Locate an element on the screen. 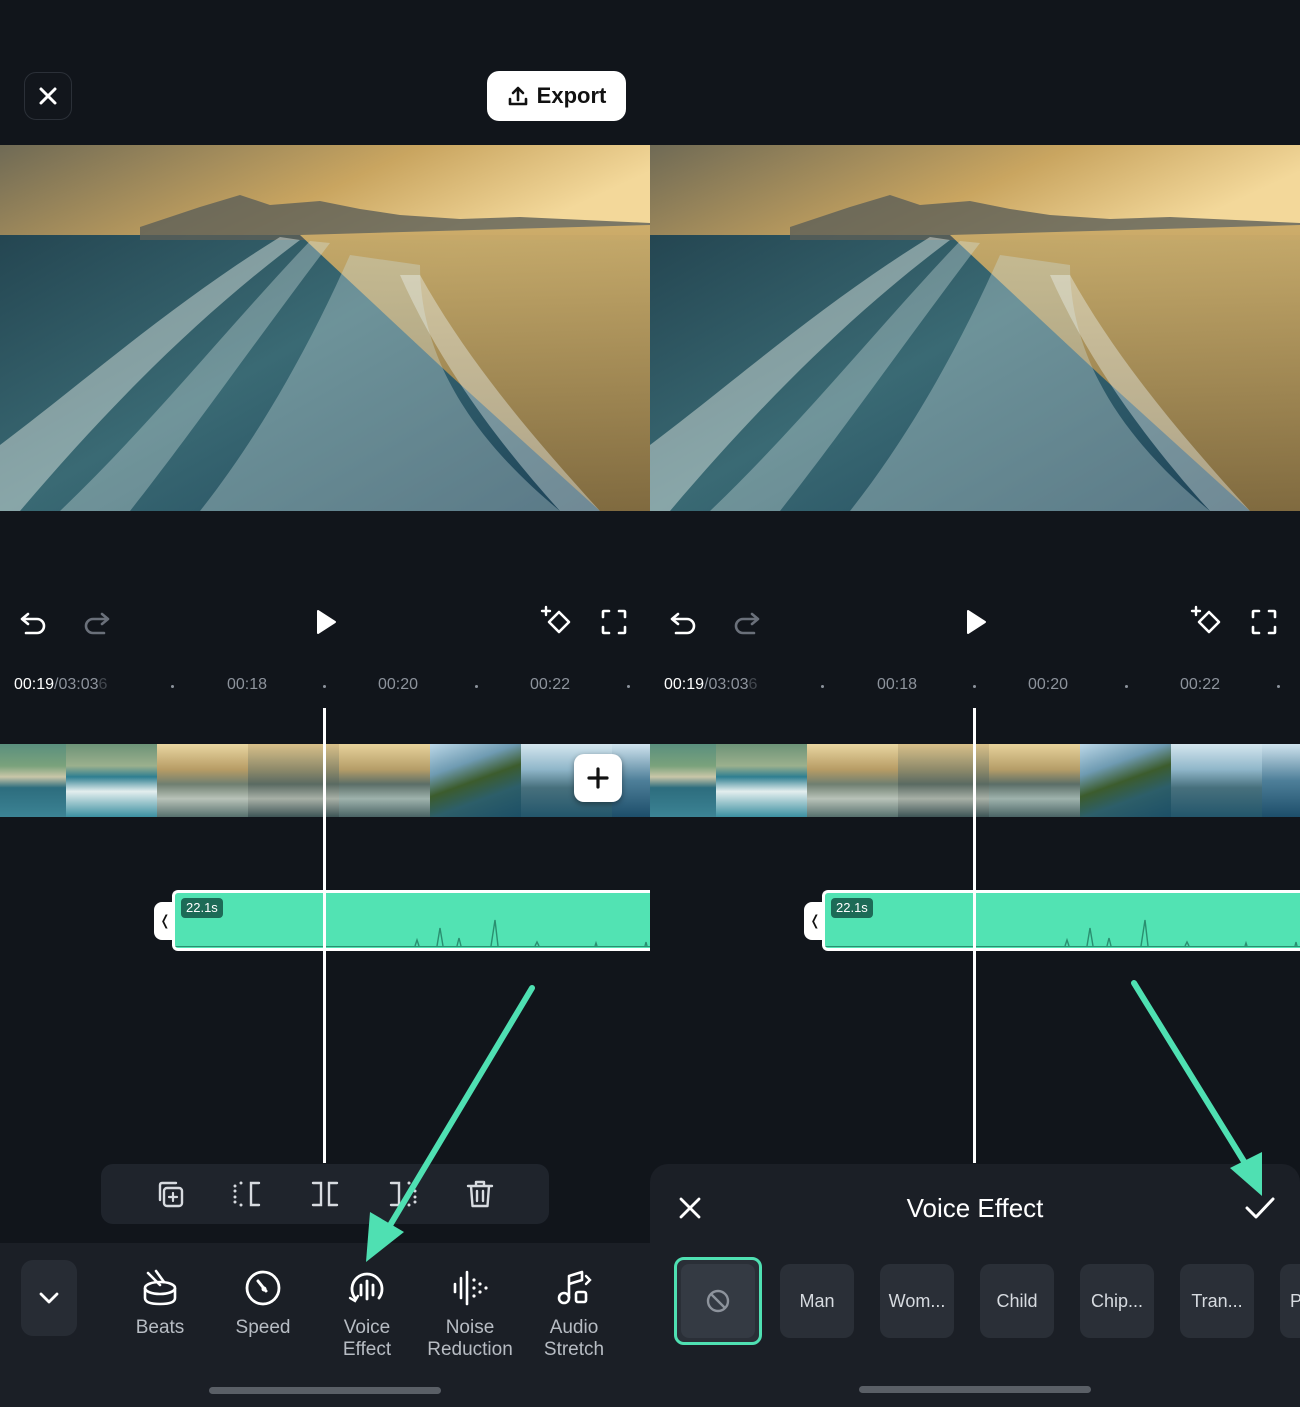  close-icon is located at coordinates (48, 96).